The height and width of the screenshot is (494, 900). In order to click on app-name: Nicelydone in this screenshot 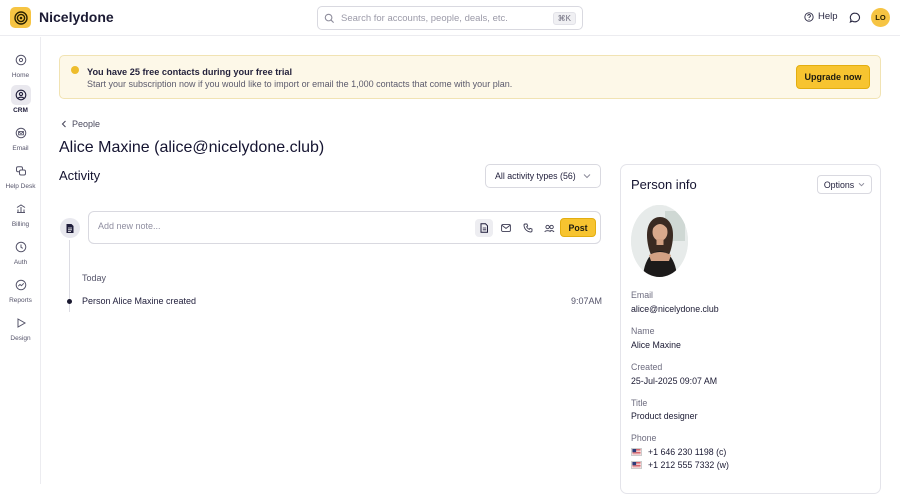, I will do `click(76, 17)`.